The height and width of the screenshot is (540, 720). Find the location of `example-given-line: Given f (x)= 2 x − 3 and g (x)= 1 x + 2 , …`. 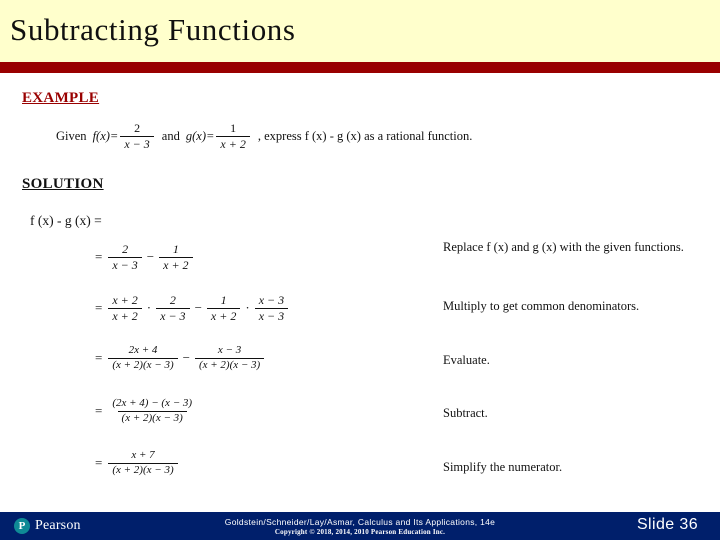

example-given-line: Given f (x)= 2 x − 3 and g (x)= 1 x + 2 , … is located at coordinates (261, 136).